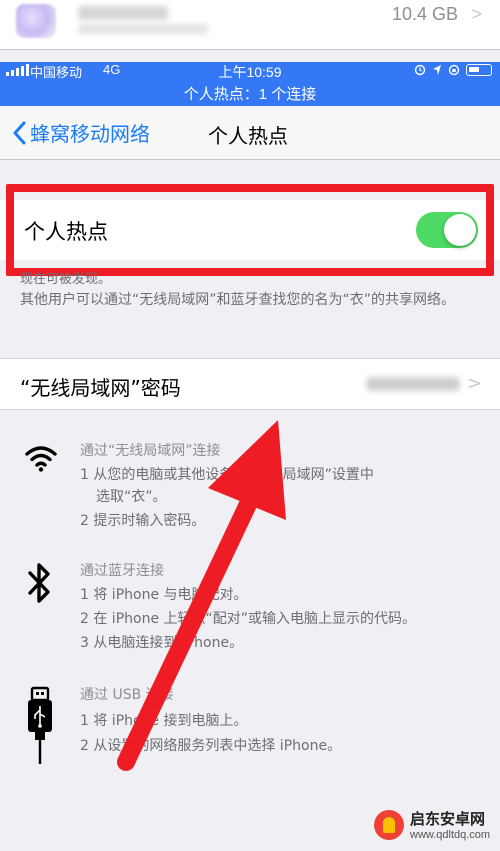 The width and height of the screenshot is (500, 851). I want to click on site-watermark: 启东安卓网 www.qdltdq.com, so click(432, 824).